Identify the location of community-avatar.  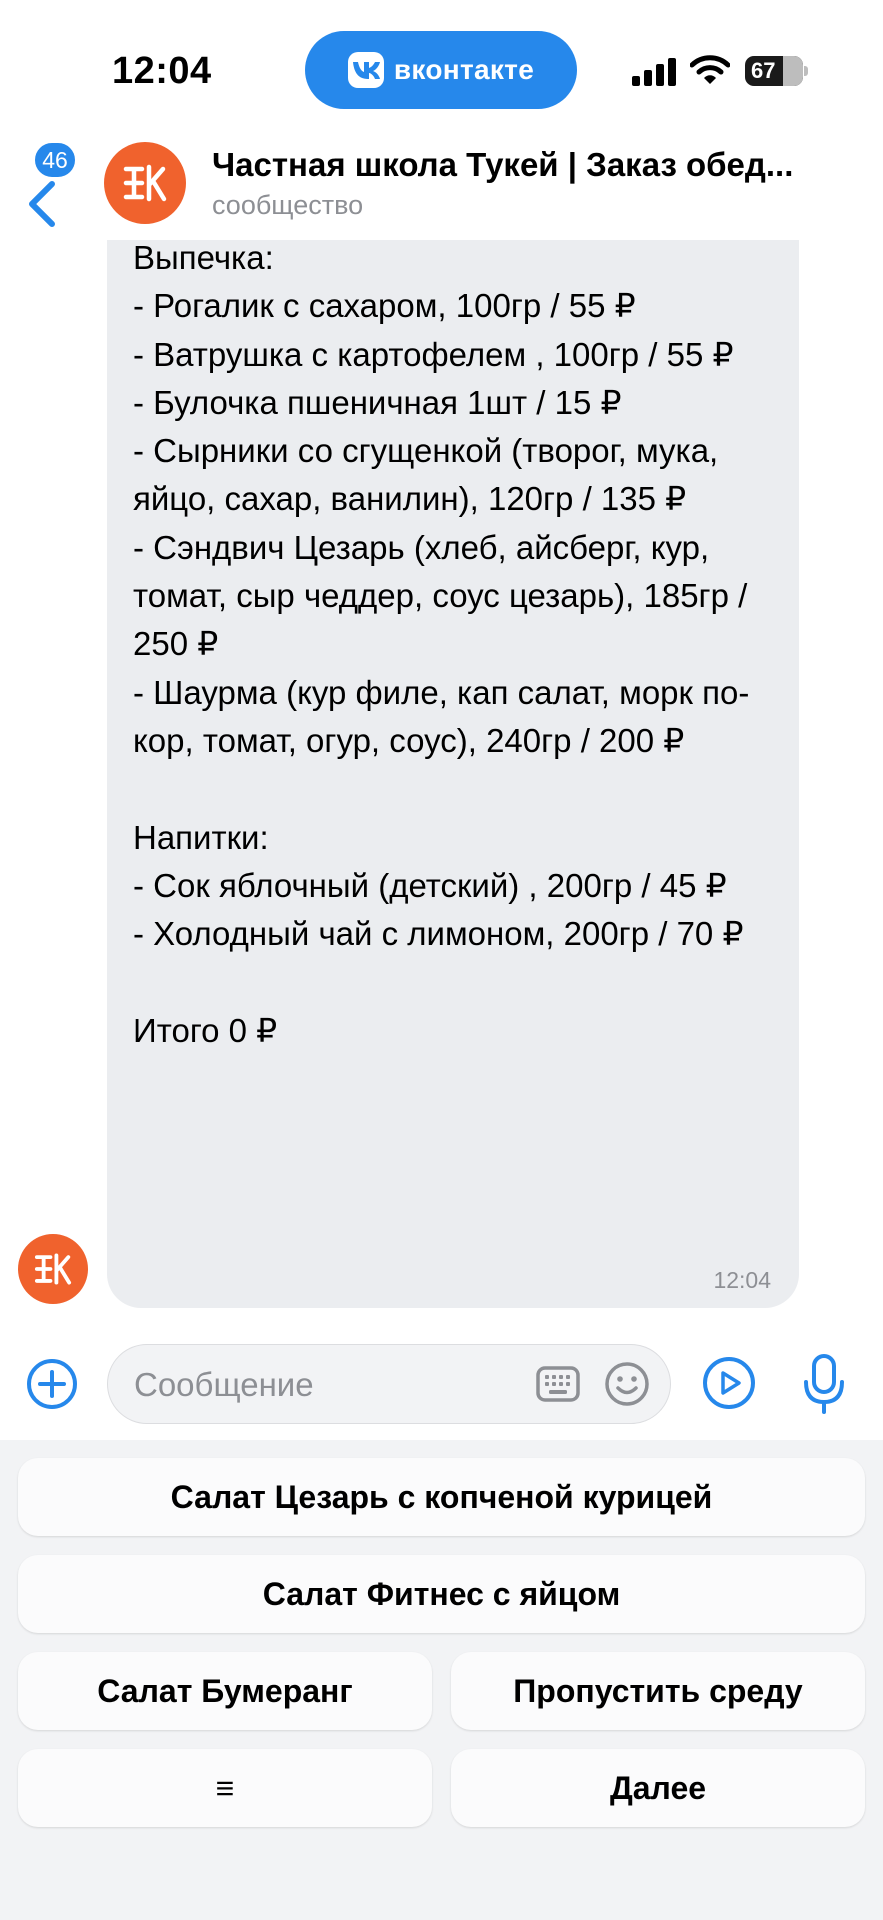
(145, 183).